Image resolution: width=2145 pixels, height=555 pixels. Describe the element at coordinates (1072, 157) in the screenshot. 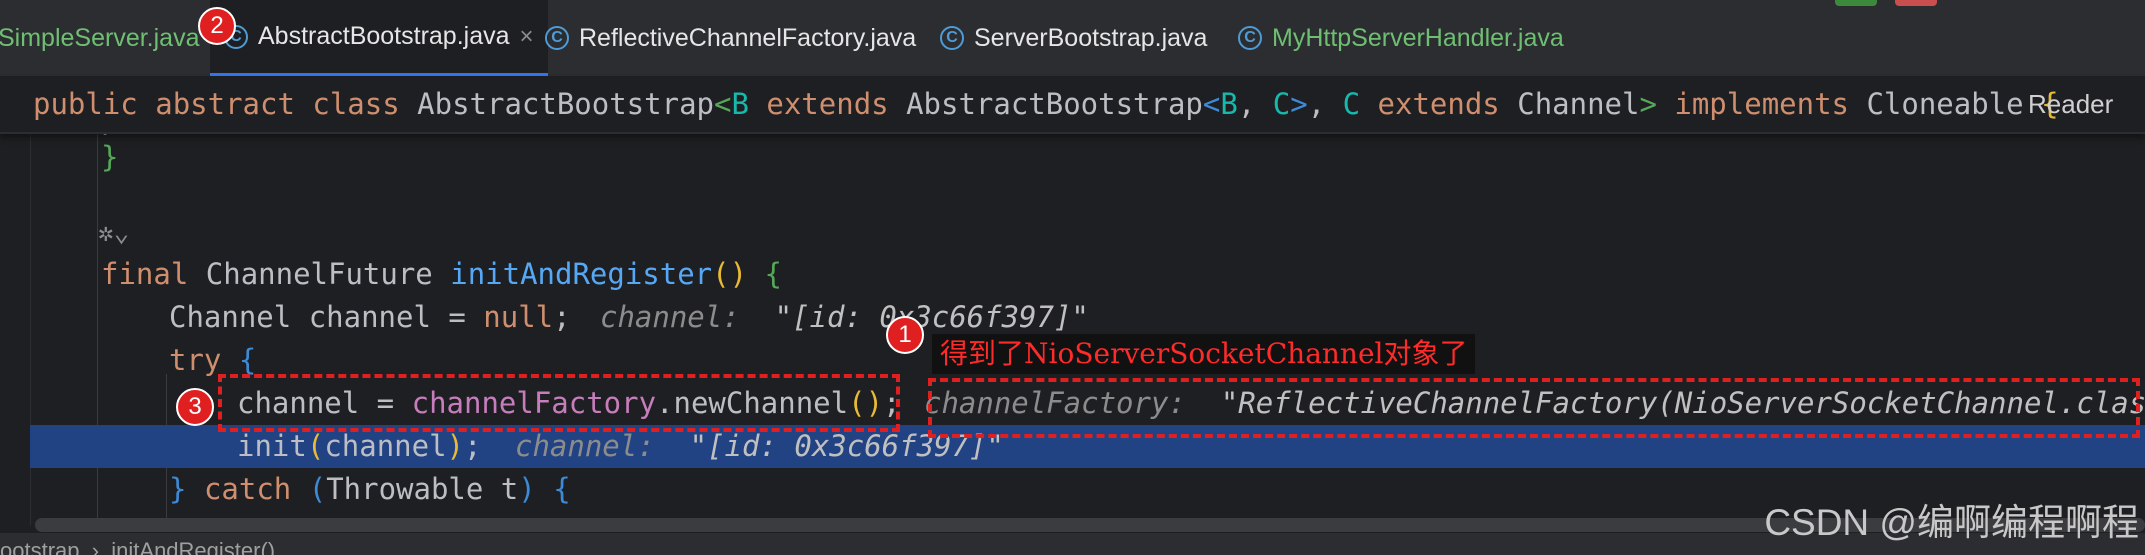

I see `code-line: }` at that location.